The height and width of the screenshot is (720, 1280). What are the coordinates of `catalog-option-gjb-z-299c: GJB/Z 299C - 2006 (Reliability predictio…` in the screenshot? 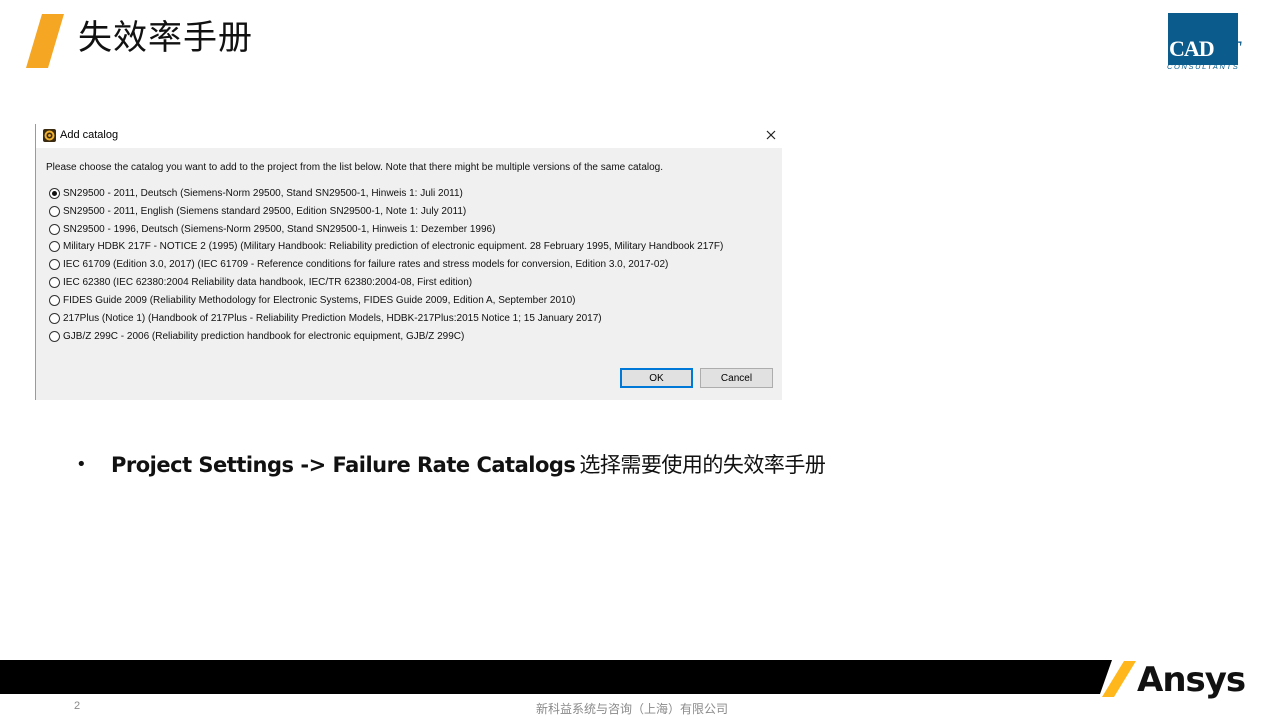 It's located at (256, 336).